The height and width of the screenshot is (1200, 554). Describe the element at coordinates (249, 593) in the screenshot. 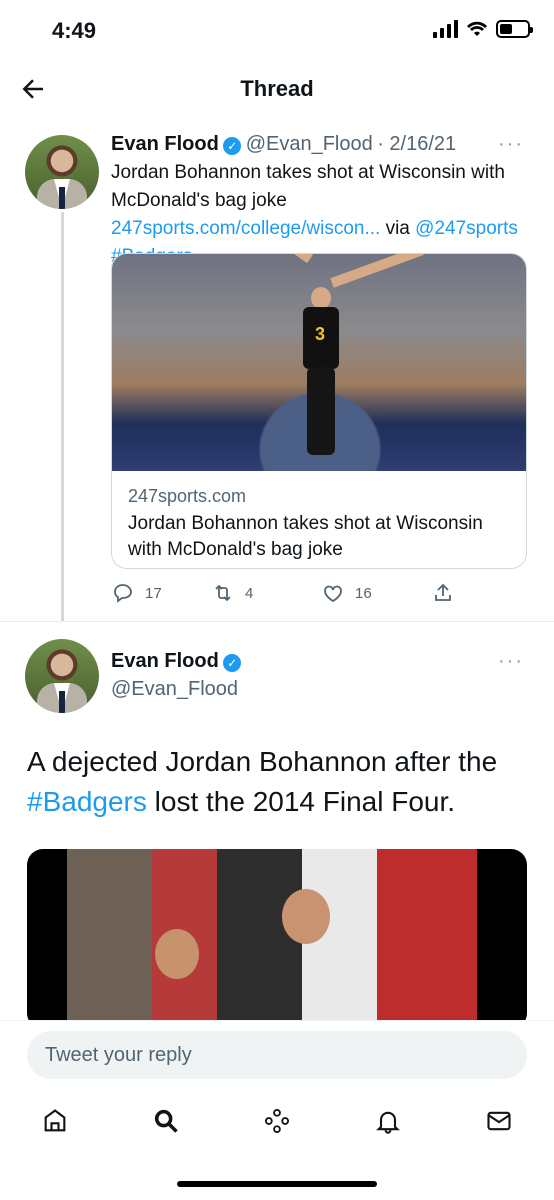

I see `retweet-count: 4` at that location.